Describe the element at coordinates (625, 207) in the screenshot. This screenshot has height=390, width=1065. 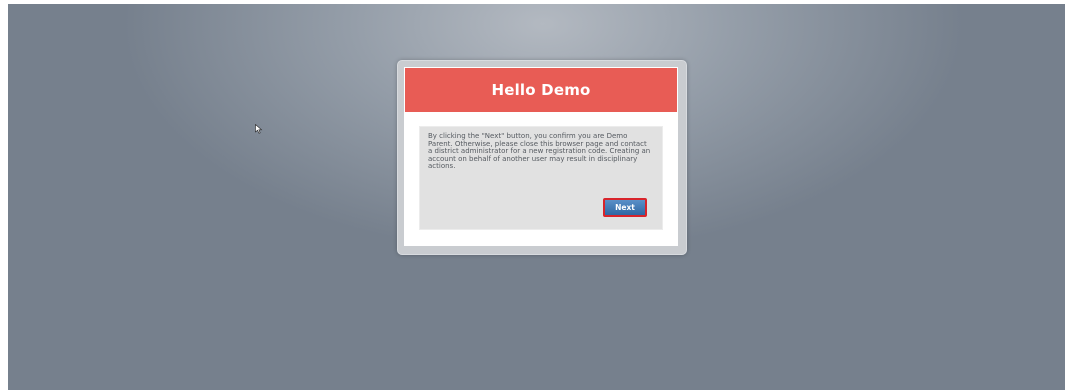
I see `next-button: Next` at that location.